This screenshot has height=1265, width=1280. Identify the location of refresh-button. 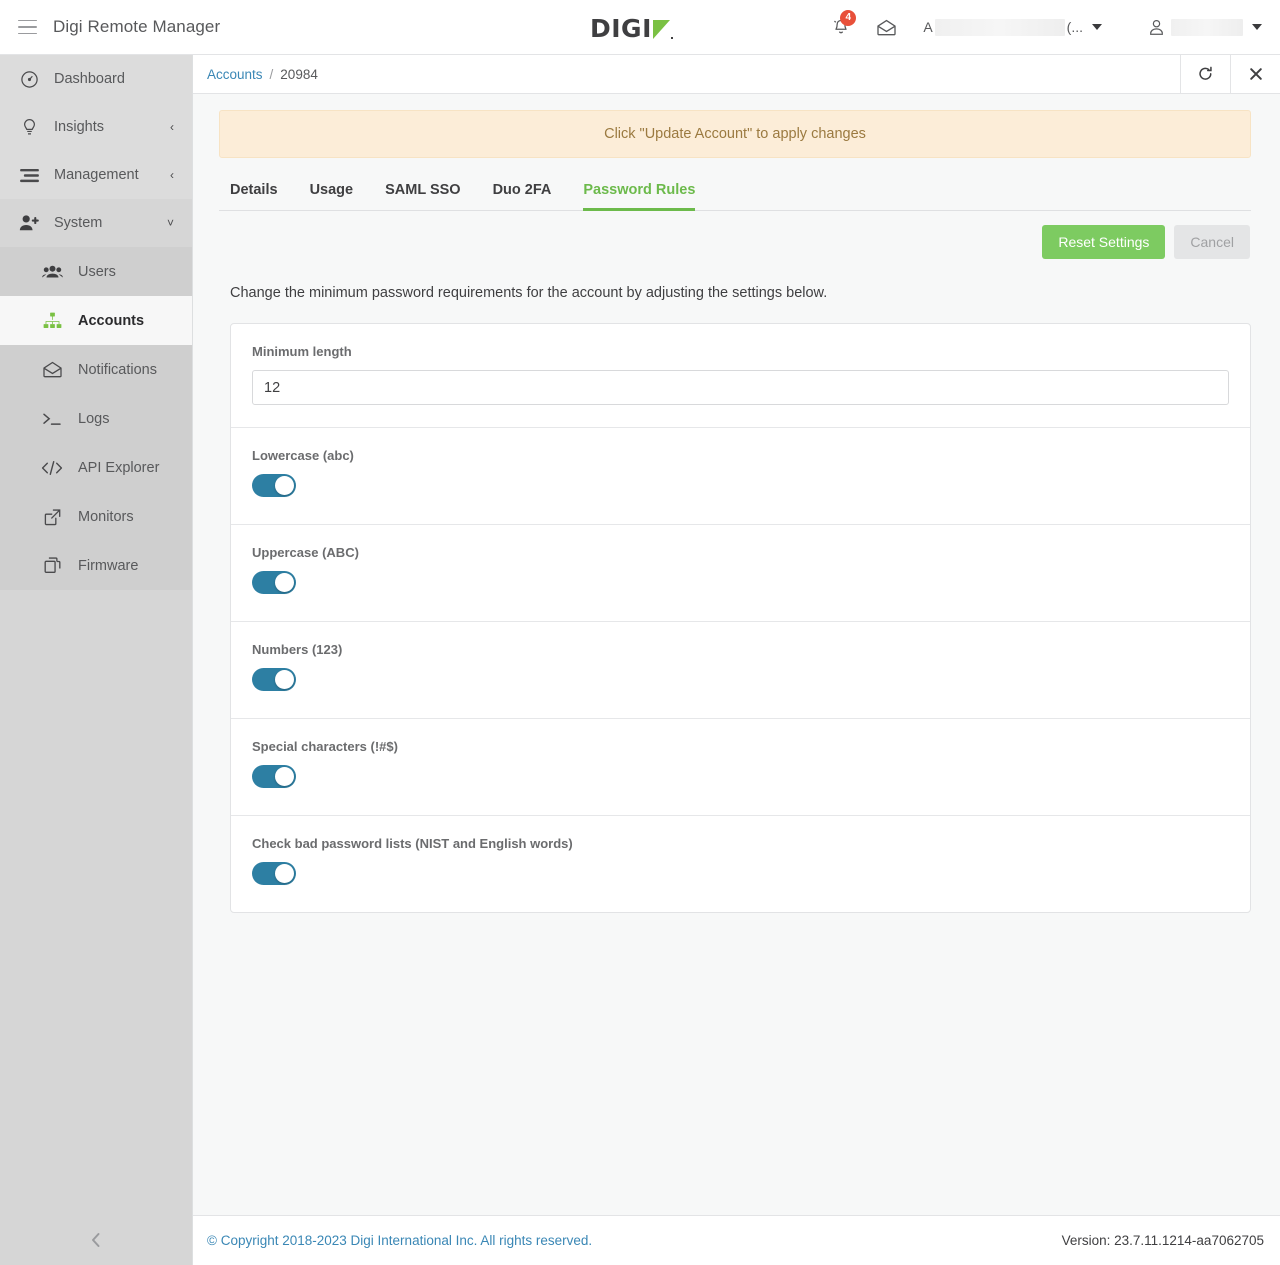
(1205, 74).